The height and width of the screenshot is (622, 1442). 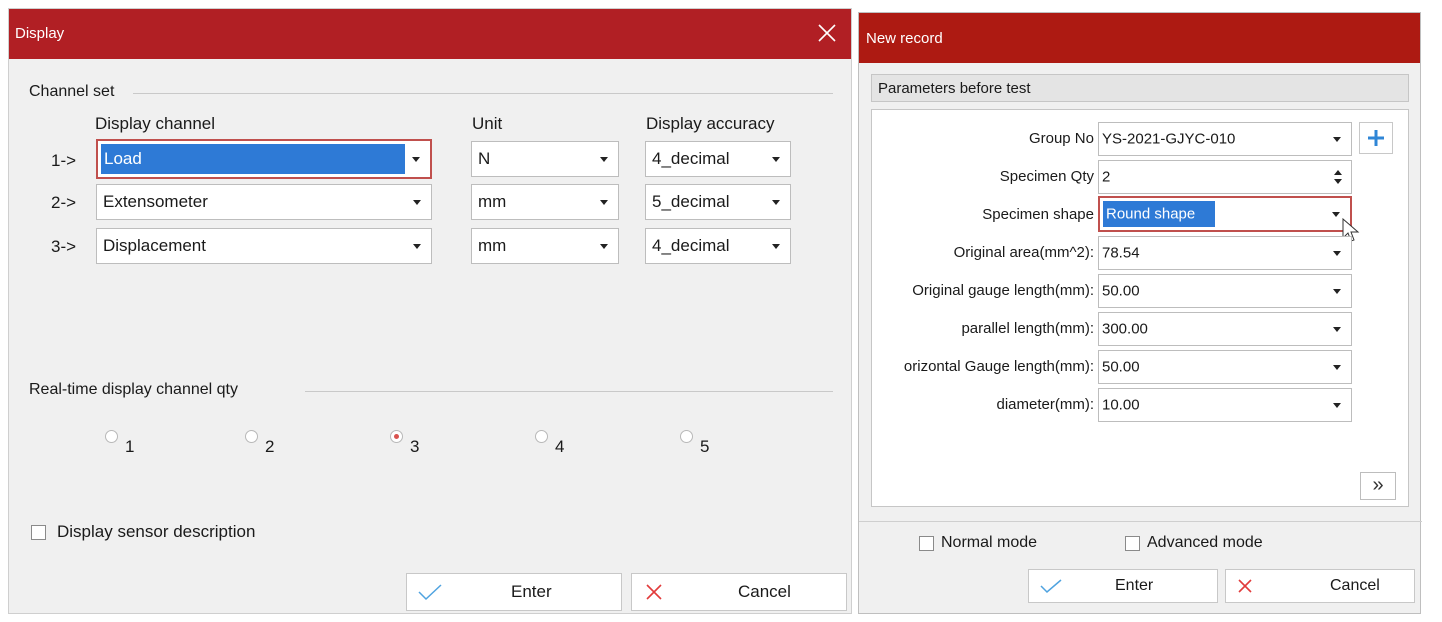 What do you see at coordinates (38, 532) in the screenshot?
I see `sensor-description-checkbox` at bounding box center [38, 532].